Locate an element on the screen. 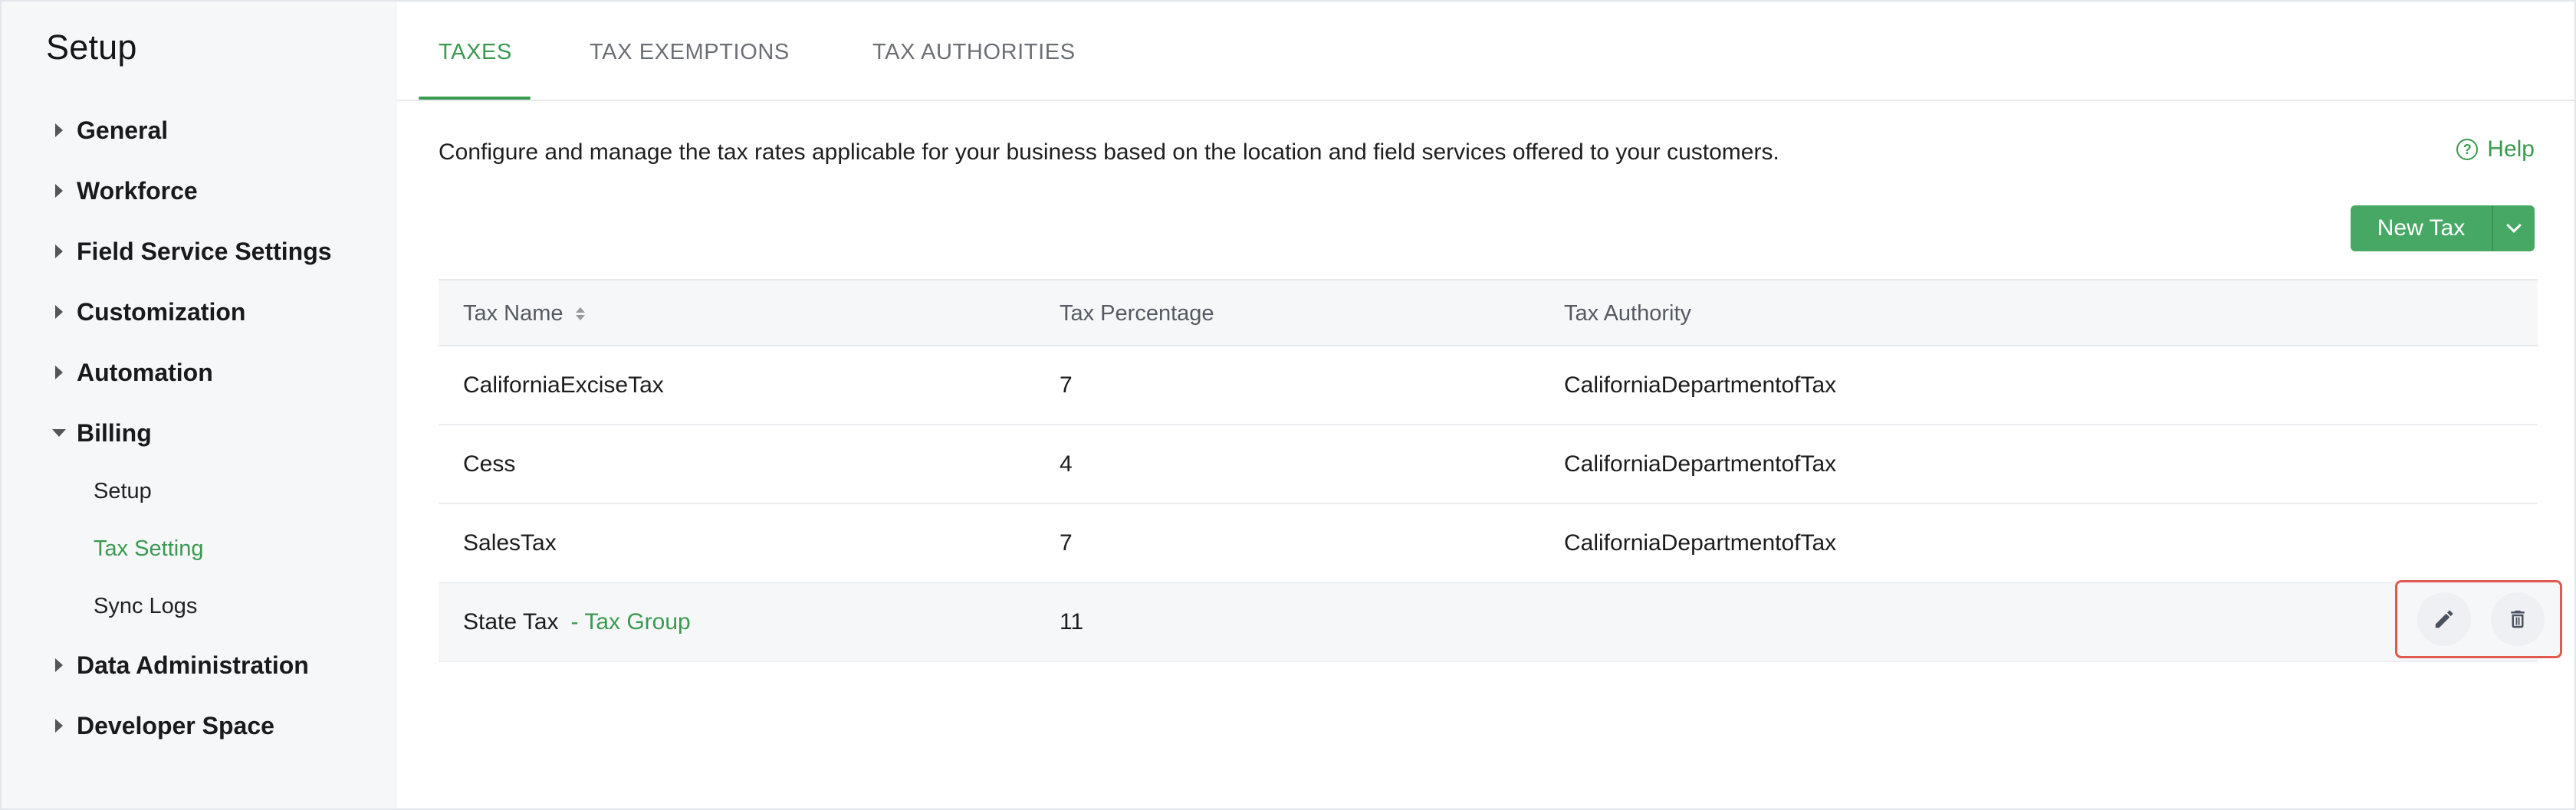  column-header-tax-percentage: Tax Percentage is located at coordinates (1137, 313).